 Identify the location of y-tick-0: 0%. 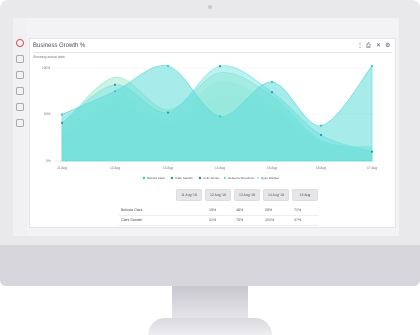
(48, 161).